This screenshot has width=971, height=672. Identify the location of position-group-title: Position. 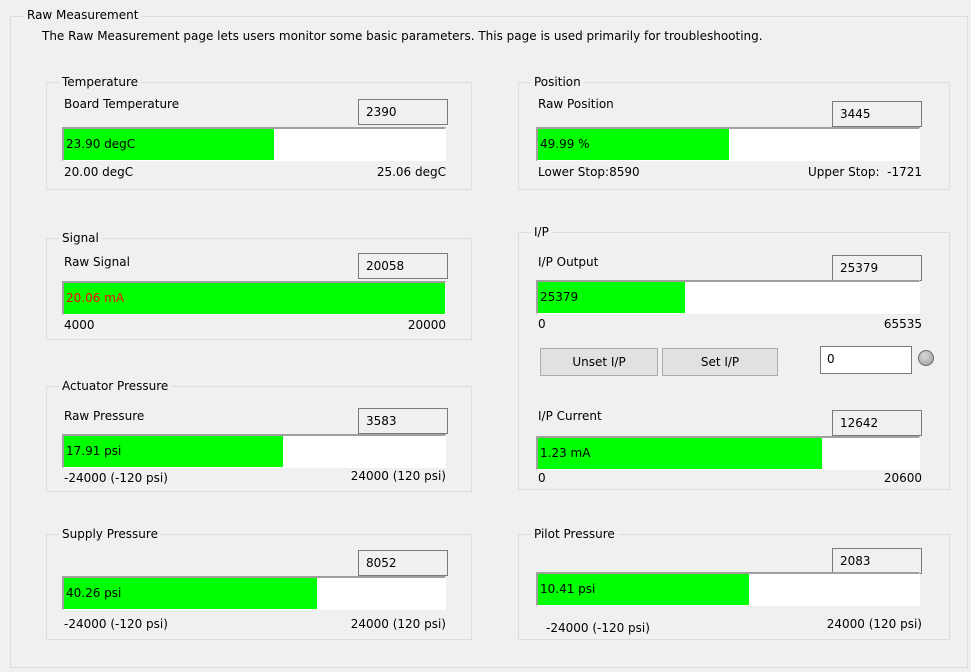
(557, 82).